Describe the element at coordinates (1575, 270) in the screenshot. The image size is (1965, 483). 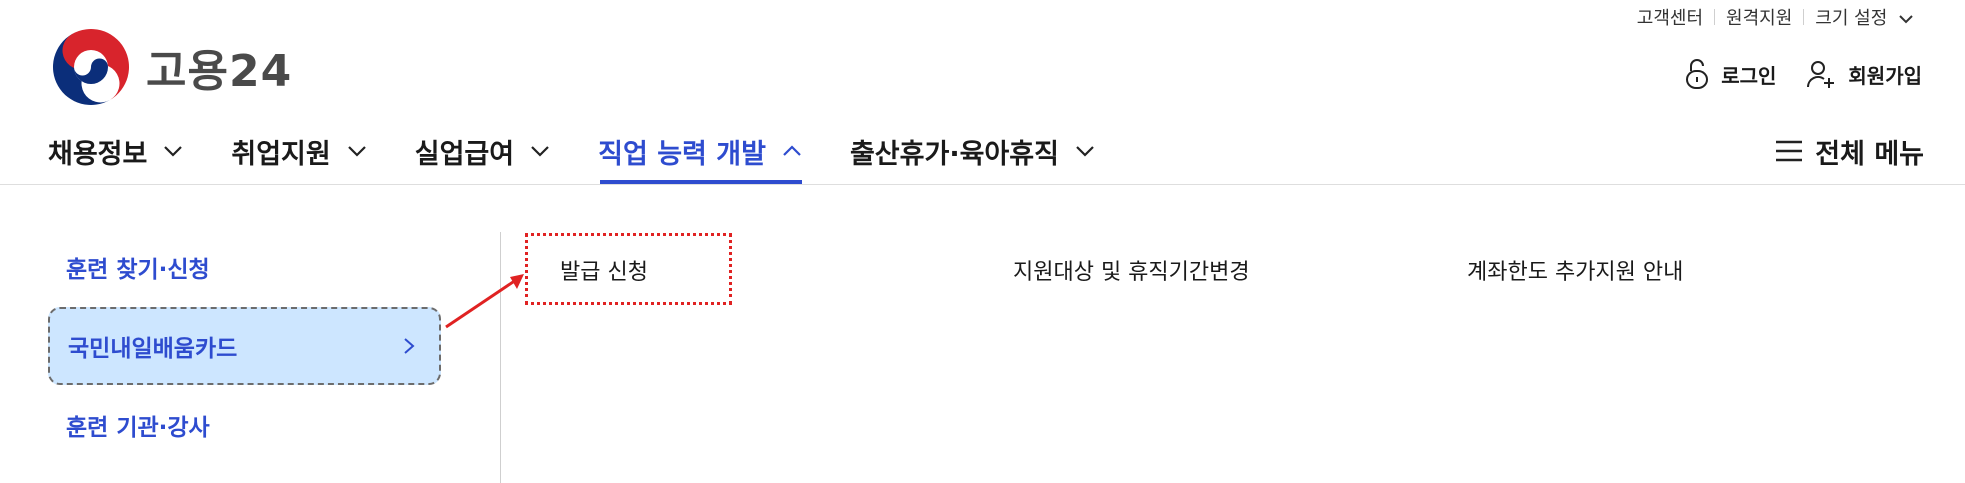
I see `submenu2-account-limit: 계좌한도 추가지원 안내` at that location.